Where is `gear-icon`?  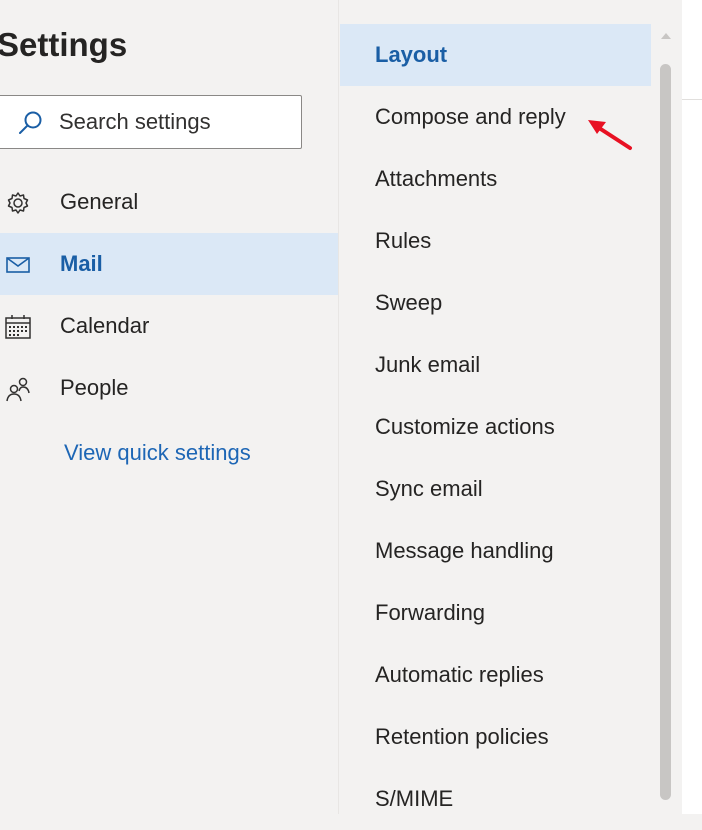
gear-icon is located at coordinates (18, 203).